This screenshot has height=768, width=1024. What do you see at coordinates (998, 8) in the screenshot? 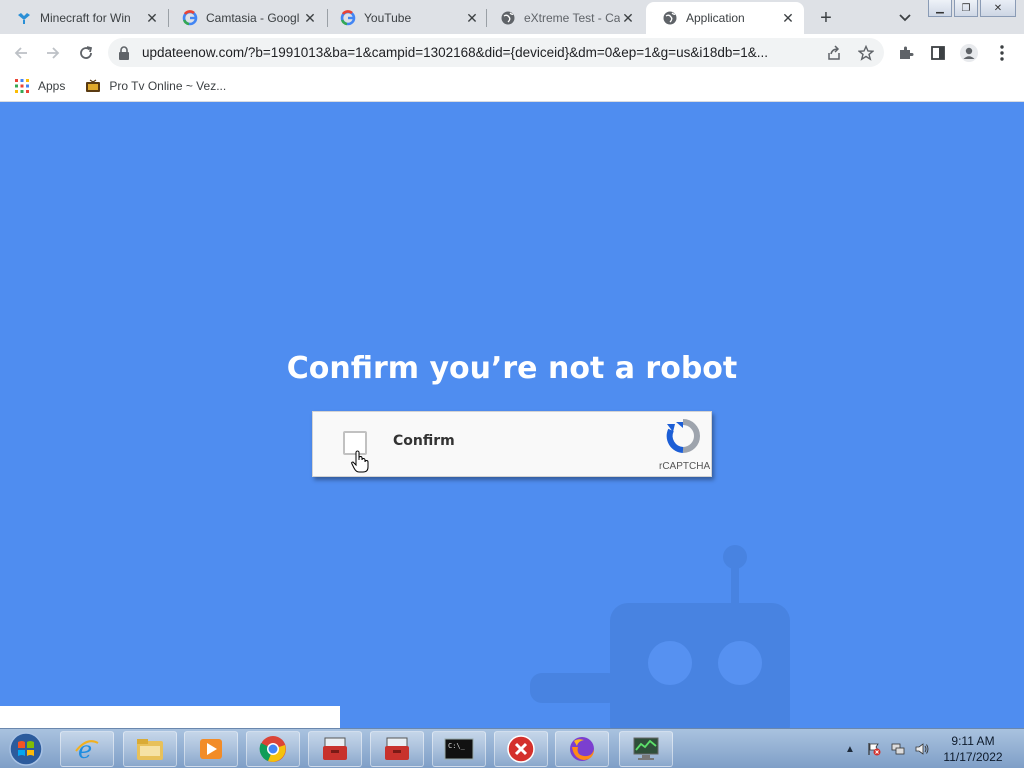
I see `close-window-button: ✕` at bounding box center [998, 8].